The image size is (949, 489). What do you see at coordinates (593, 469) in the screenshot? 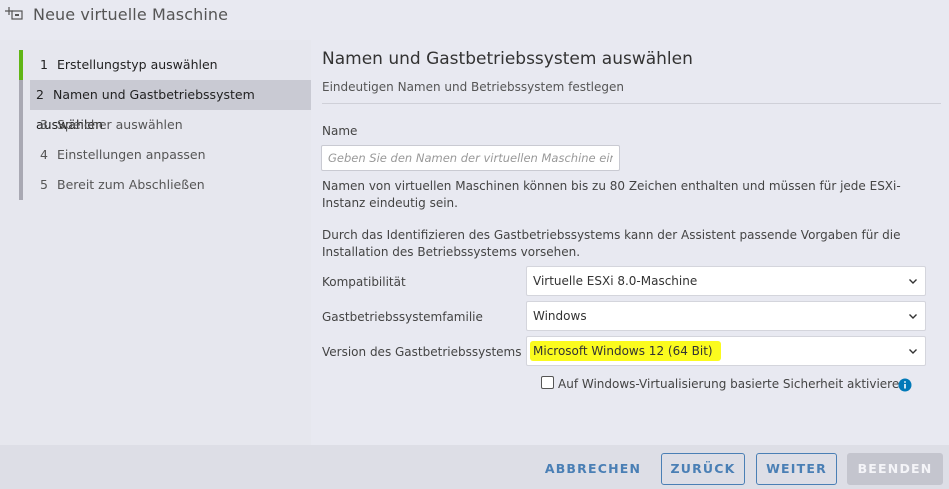
I see `cancel-button: ABBRECHEN` at bounding box center [593, 469].